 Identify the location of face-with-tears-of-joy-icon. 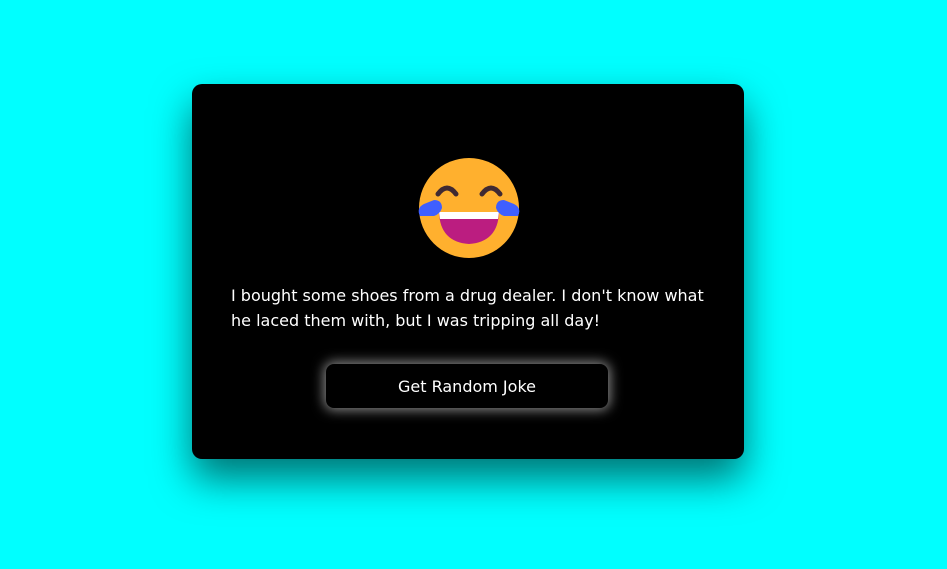
(469, 208).